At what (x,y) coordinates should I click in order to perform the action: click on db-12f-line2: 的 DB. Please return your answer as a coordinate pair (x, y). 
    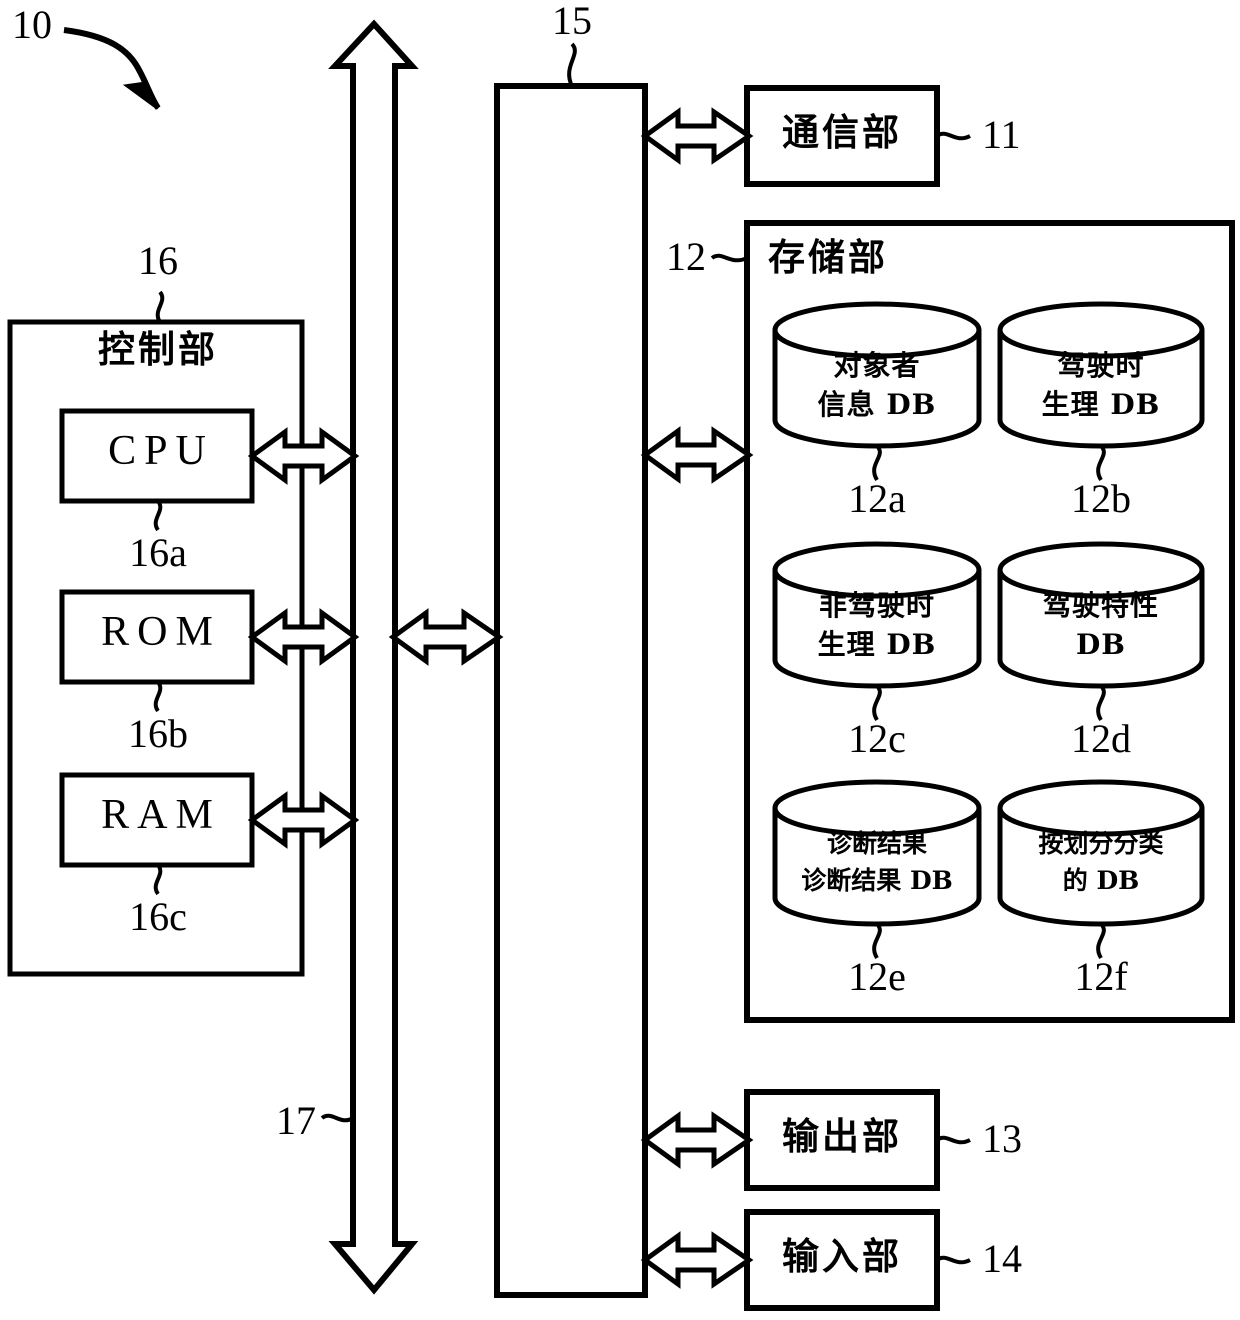
    Looking at the image, I should click on (1101, 880).